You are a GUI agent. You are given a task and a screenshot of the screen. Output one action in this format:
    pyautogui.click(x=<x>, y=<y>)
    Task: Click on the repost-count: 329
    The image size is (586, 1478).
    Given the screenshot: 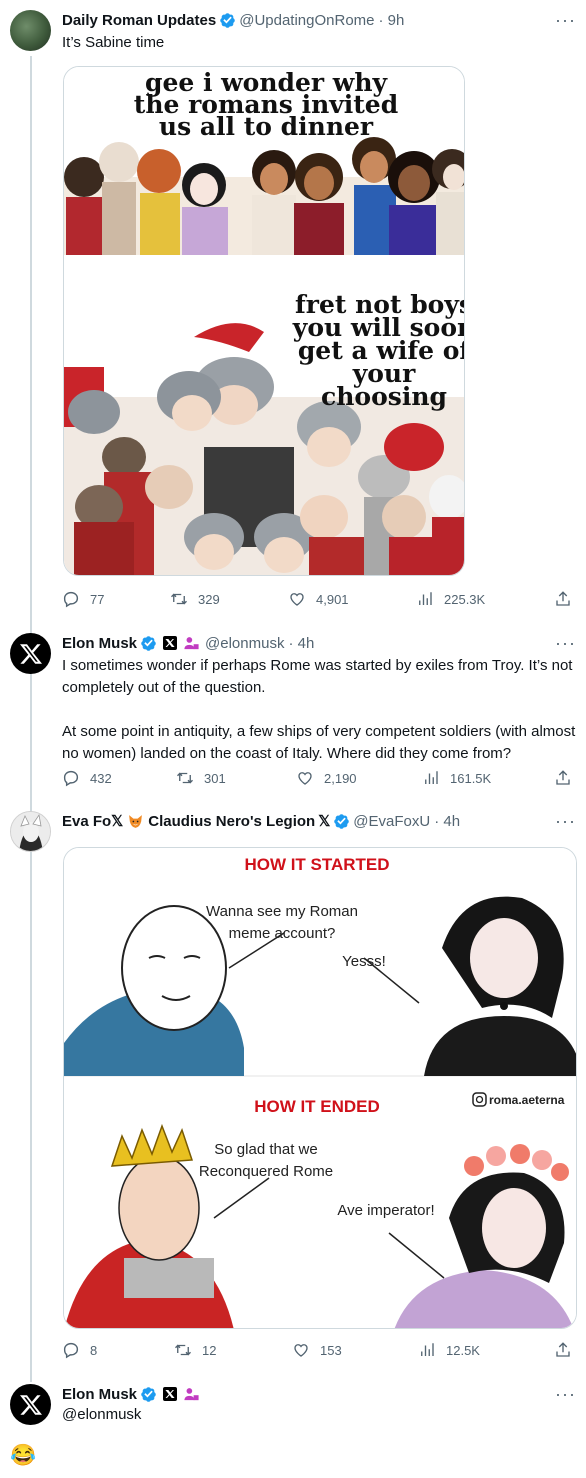 What is the action you would take?
    pyautogui.click(x=209, y=599)
    